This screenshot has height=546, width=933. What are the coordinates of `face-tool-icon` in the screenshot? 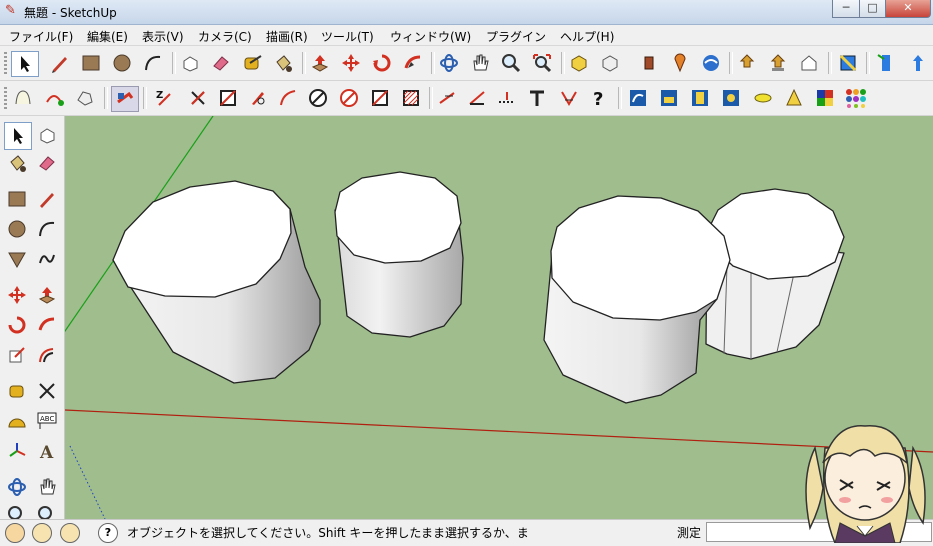 It's located at (228, 98).